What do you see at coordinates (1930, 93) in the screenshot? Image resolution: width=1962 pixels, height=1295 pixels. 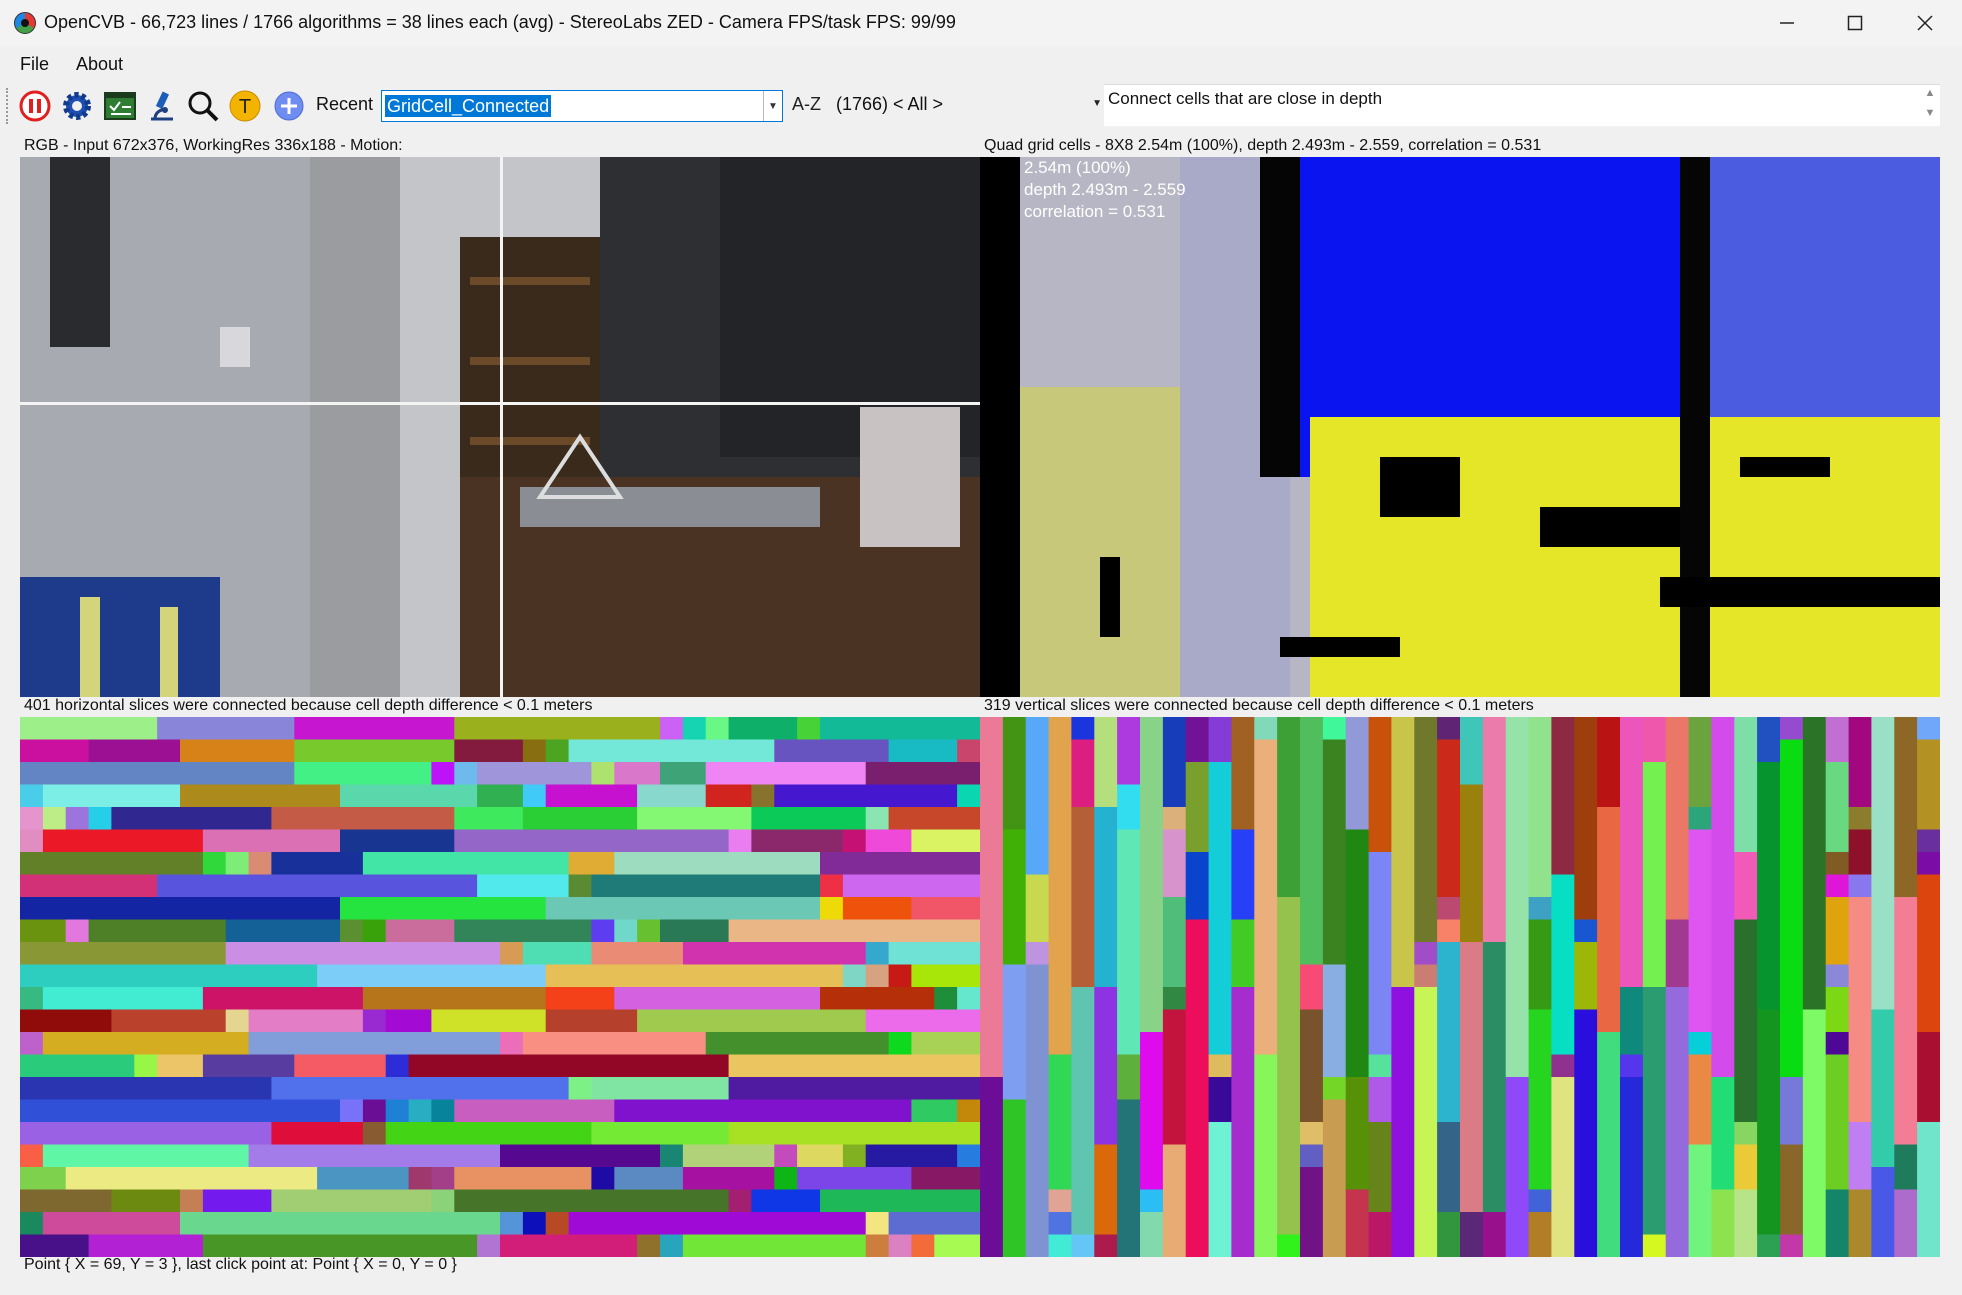 I see `scroll-up-icon: ▲` at bounding box center [1930, 93].